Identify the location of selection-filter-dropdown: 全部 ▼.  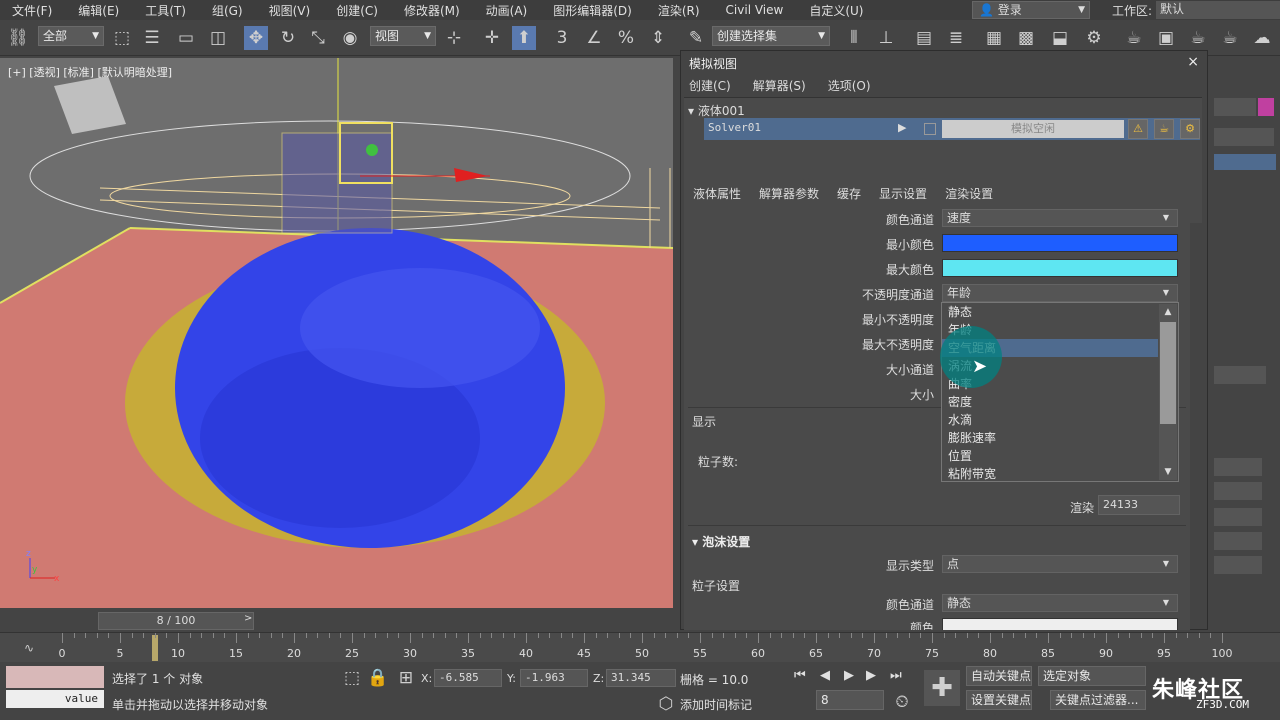
(71, 36).